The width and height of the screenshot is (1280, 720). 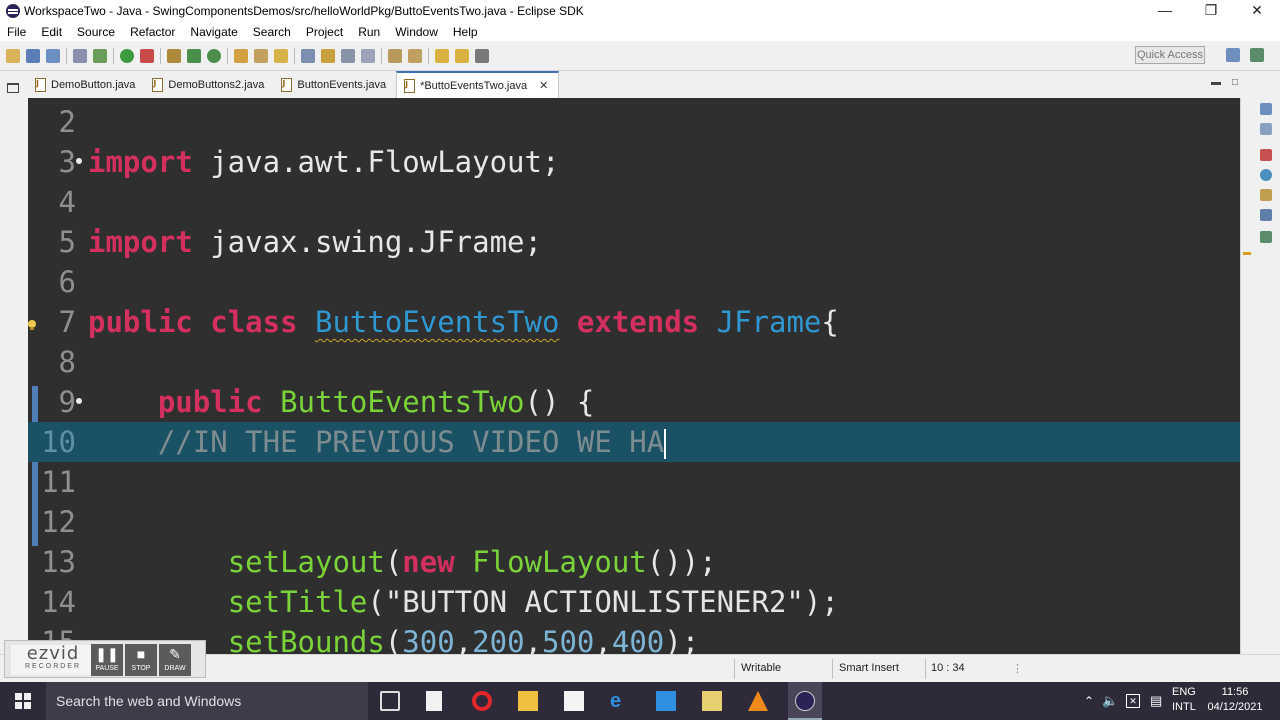 I want to click on new-icon, so click(x=13, y=55).